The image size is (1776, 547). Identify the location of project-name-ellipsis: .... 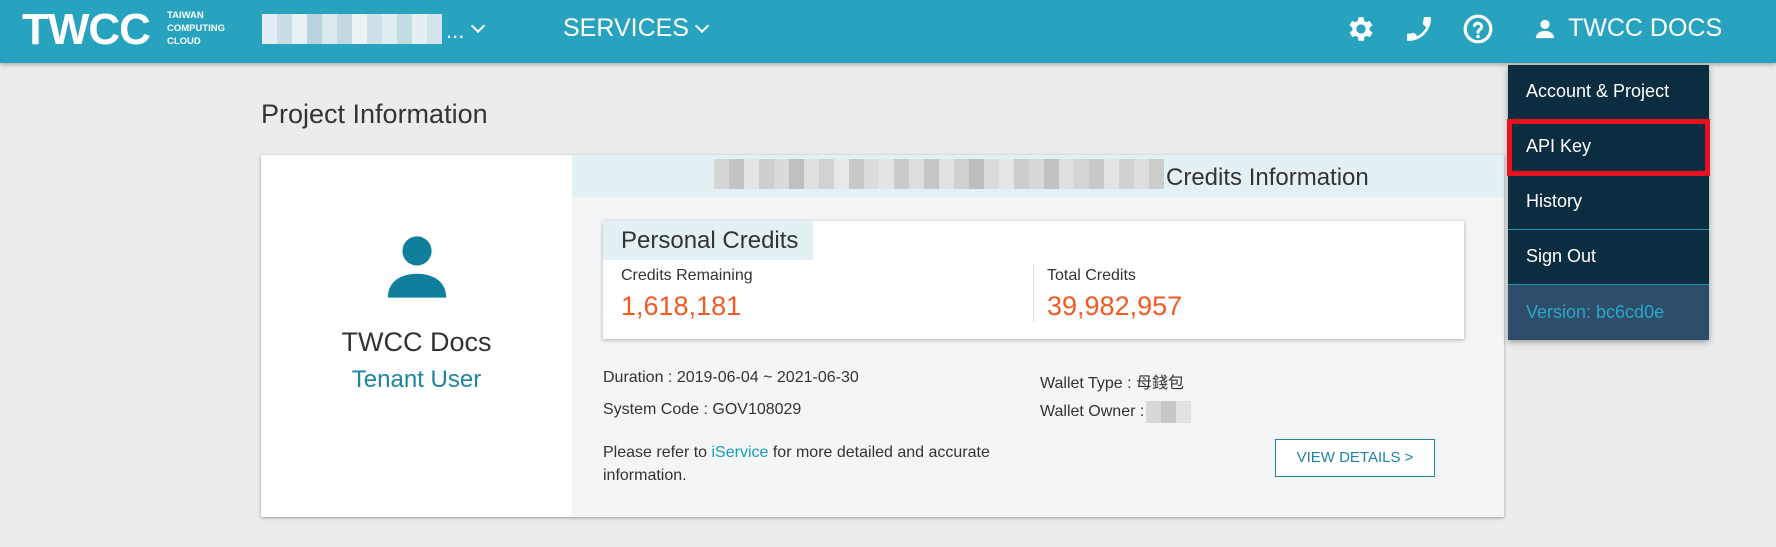
(455, 30).